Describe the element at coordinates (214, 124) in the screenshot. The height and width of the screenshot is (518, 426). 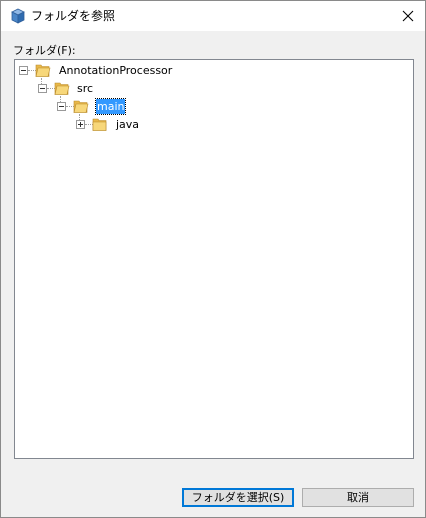
I see `tree-node-java: java` at that location.